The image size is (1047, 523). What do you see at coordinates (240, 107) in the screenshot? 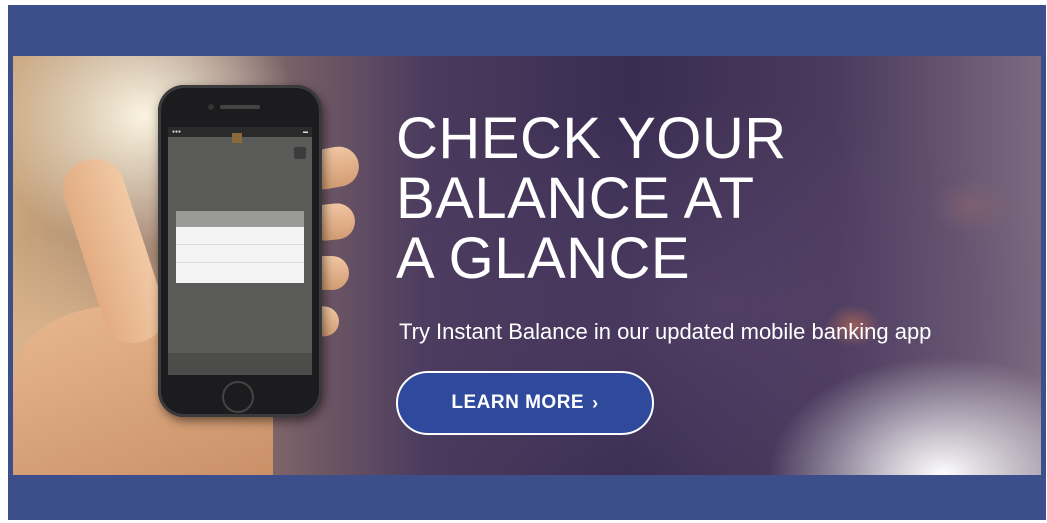
I see `speaker-icon` at bounding box center [240, 107].